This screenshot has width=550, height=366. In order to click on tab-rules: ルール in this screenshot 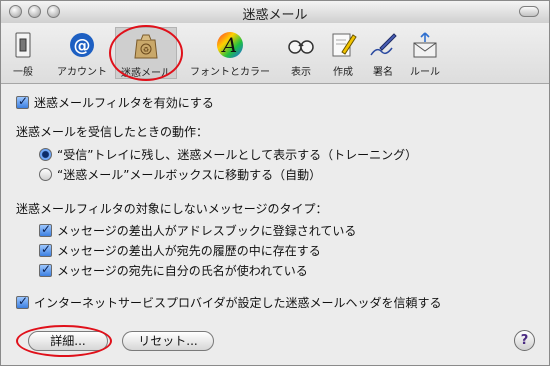, I will do `click(425, 53)`.